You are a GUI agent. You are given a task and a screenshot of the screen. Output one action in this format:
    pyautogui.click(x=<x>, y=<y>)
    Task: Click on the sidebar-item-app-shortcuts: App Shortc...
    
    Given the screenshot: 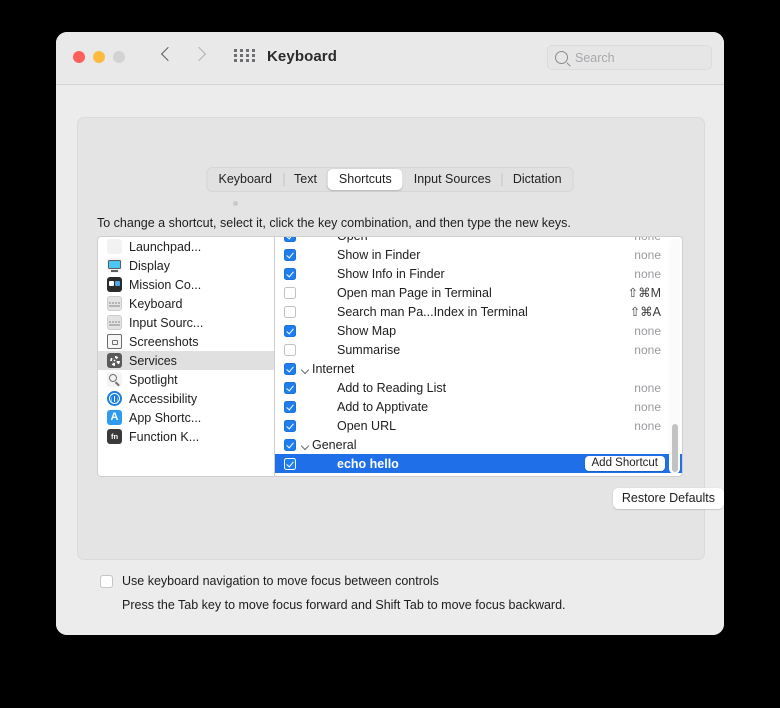 What is the action you would take?
    pyautogui.click(x=186, y=417)
    